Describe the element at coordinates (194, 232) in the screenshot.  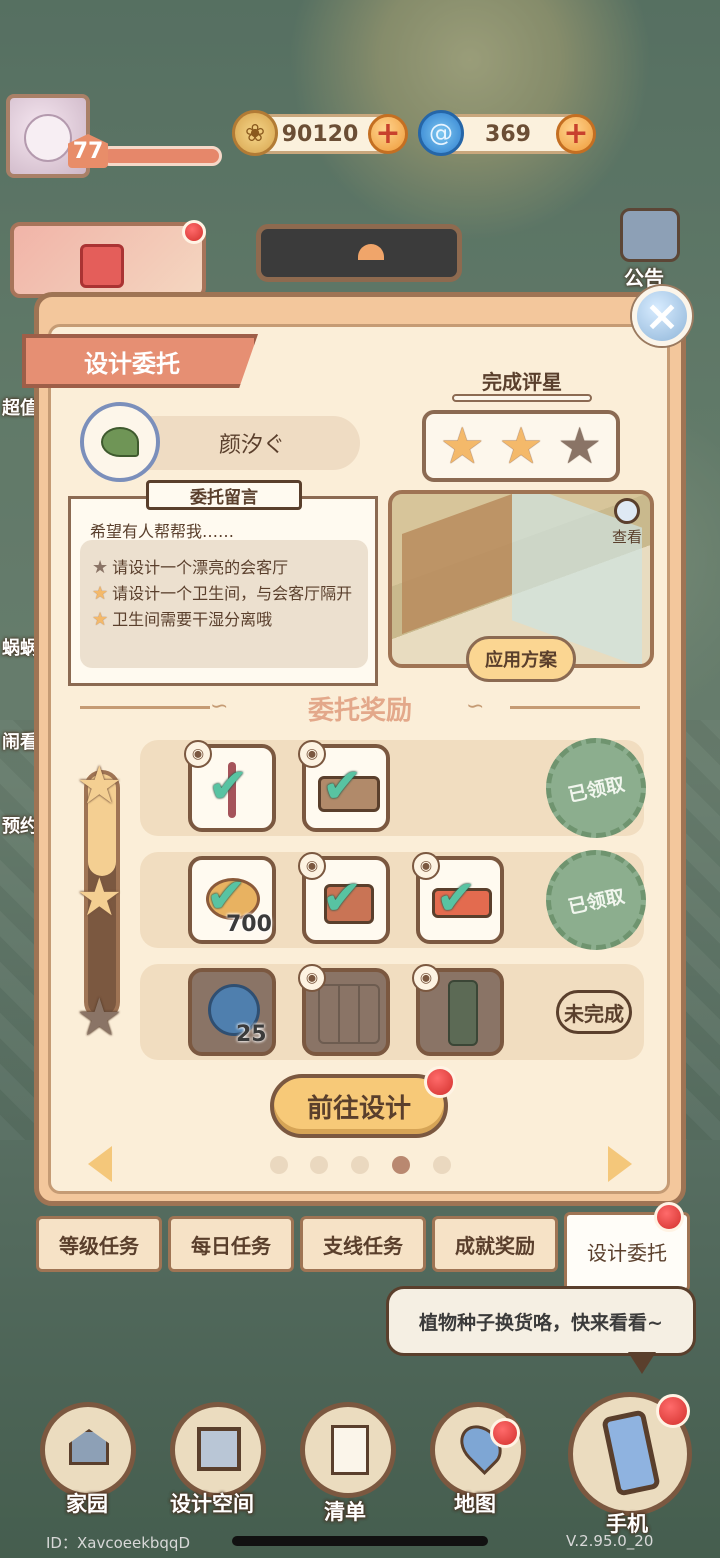
I see `event-notification-dot` at that location.